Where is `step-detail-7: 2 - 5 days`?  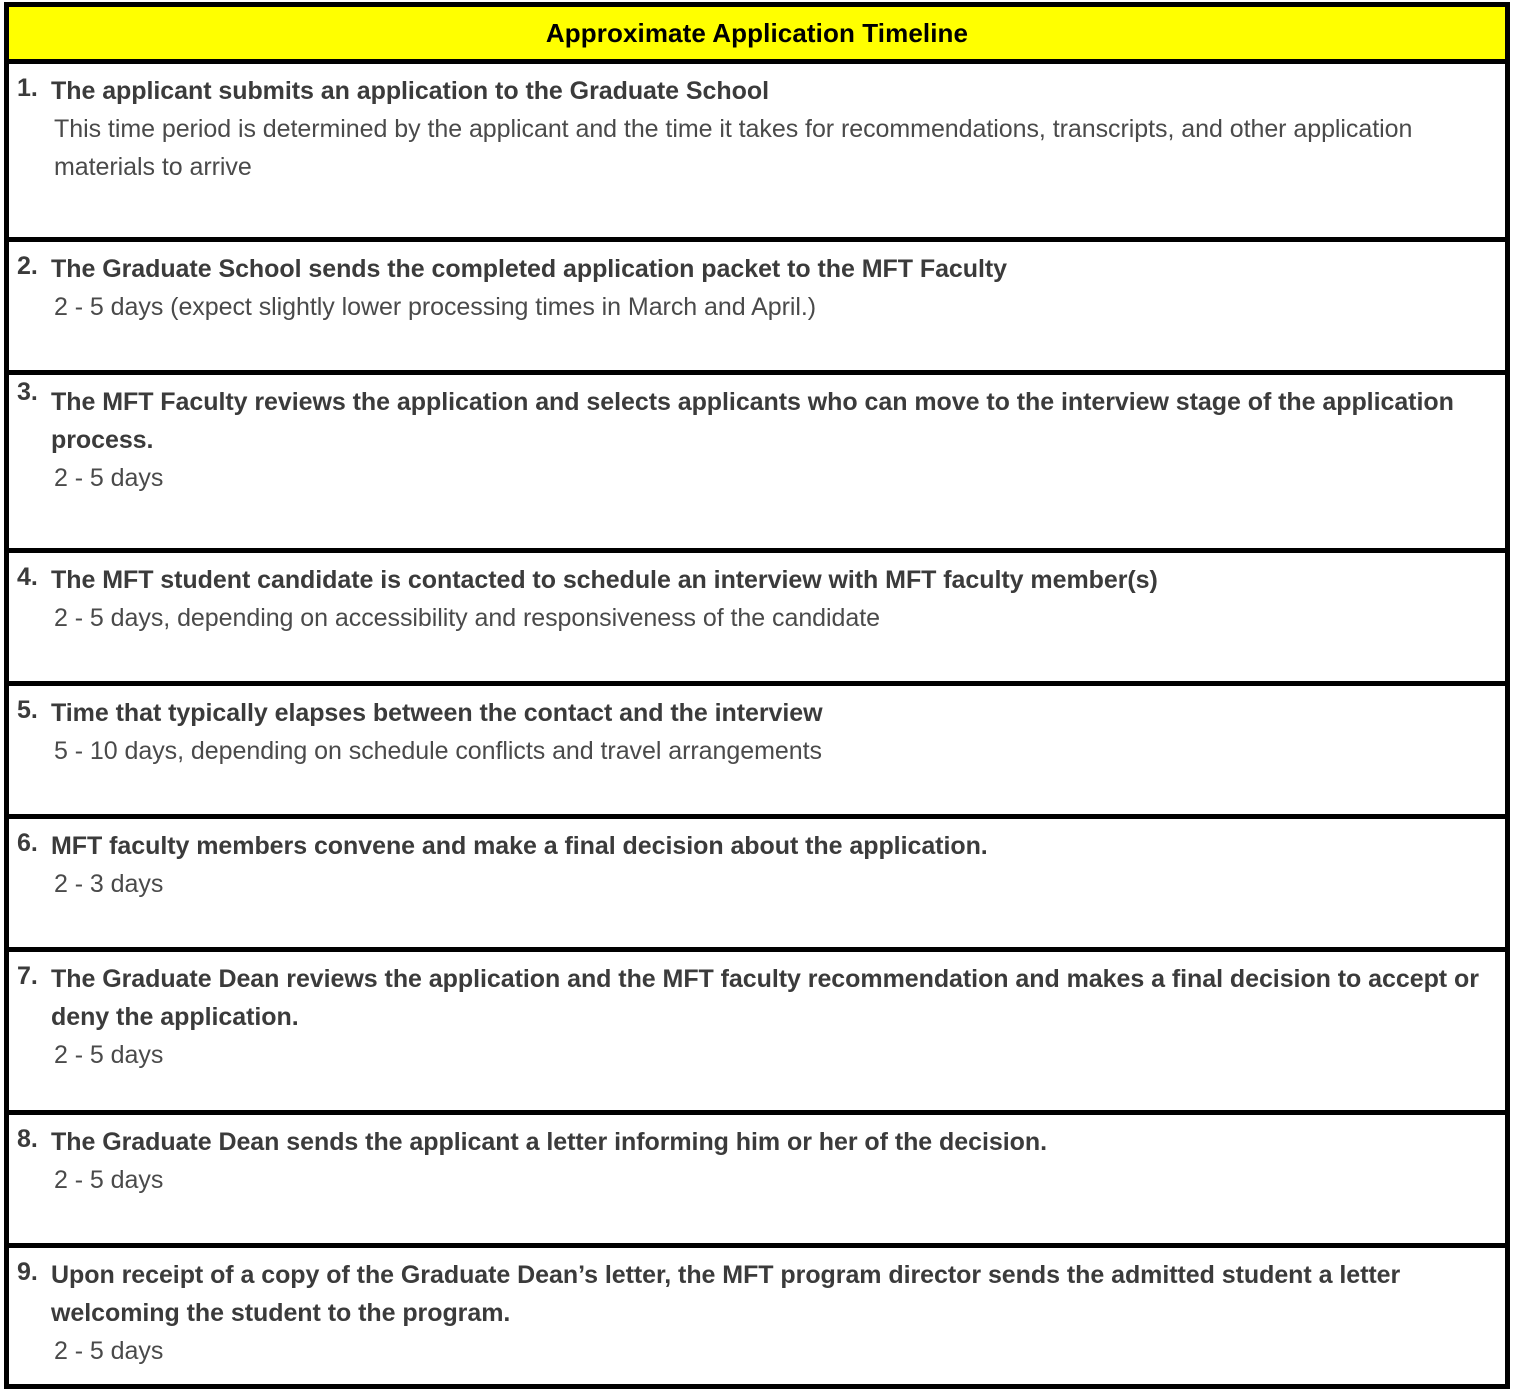 step-detail-7: 2 - 5 days is located at coordinates (109, 1055).